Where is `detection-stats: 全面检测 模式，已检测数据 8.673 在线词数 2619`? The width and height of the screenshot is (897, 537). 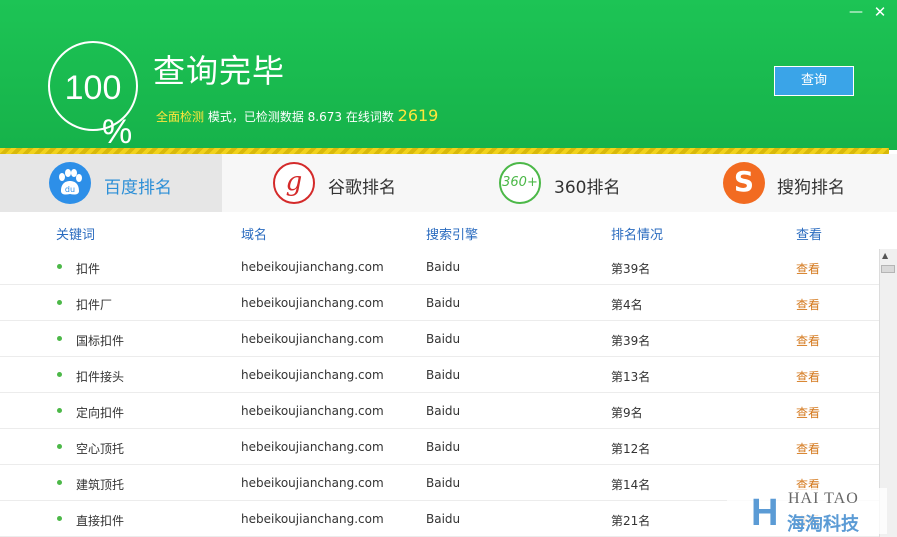
detection-stats: 全面检测 模式，已检测数据 8.673 在线词数 2619 is located at coordinates (297, 115).